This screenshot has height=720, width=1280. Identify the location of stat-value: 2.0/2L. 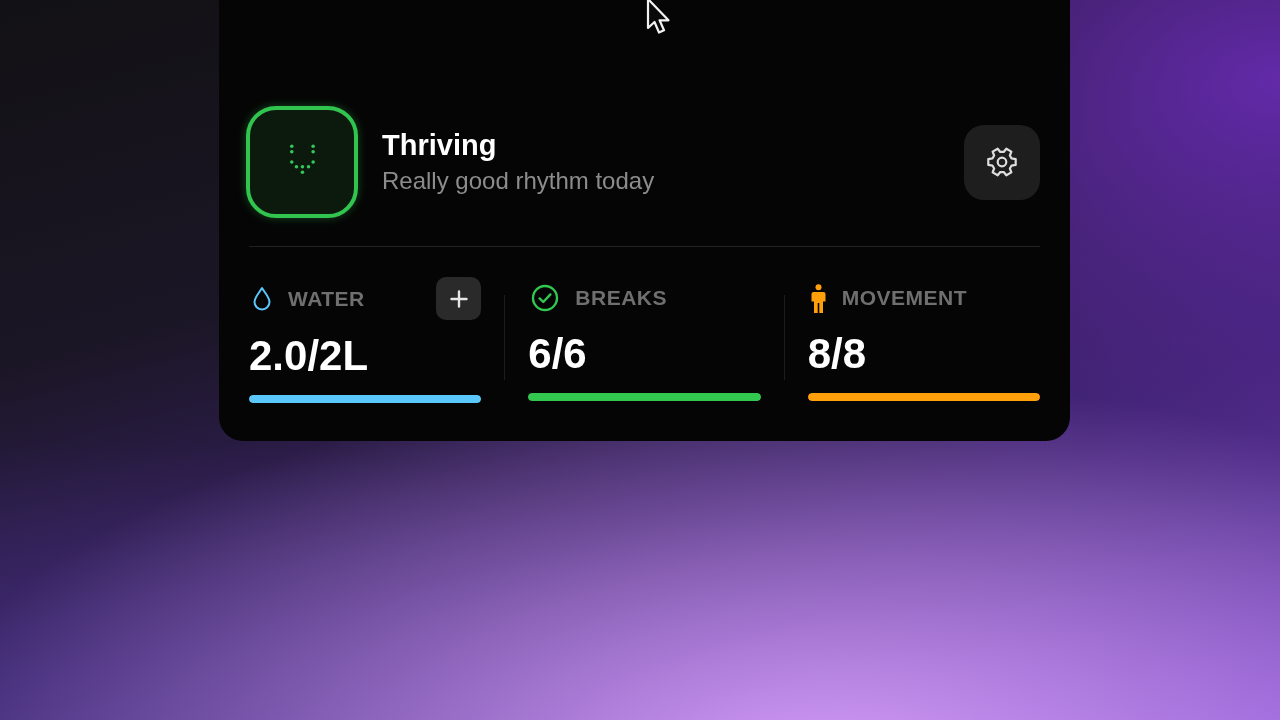
(309, 356).